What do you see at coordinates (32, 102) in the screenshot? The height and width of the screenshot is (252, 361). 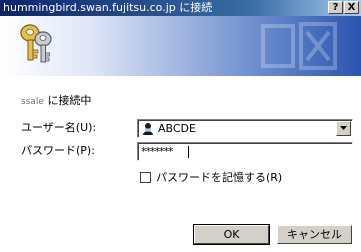 I see `connecting-host: ssale` at bounding box center [32, 102].